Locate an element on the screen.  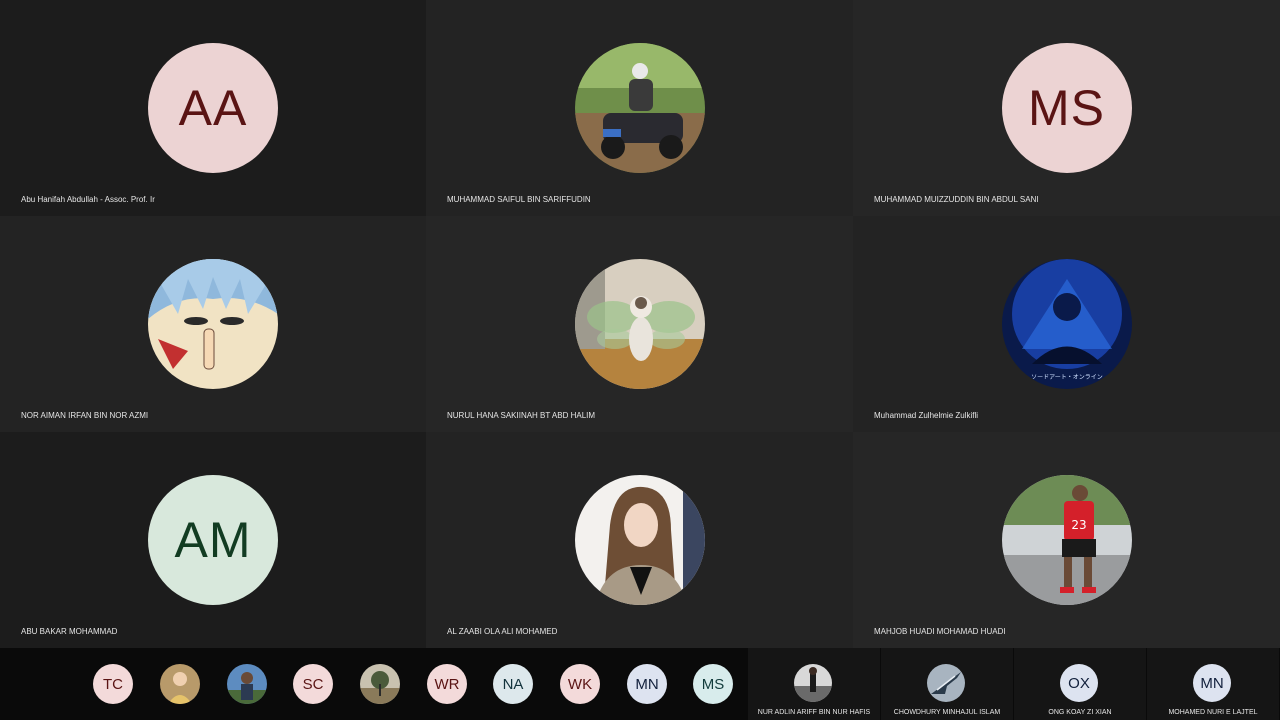
tray-avatar: TC is located at coordinates (113, 684).